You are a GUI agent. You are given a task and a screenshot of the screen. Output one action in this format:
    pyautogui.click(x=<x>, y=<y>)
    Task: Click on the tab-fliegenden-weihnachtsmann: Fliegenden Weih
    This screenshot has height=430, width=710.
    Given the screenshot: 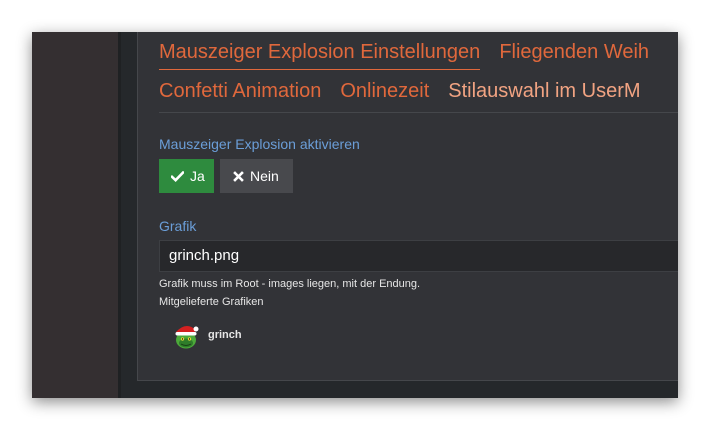 What is the action you would take?
    pyautogui.click(x=574, y=55)
    